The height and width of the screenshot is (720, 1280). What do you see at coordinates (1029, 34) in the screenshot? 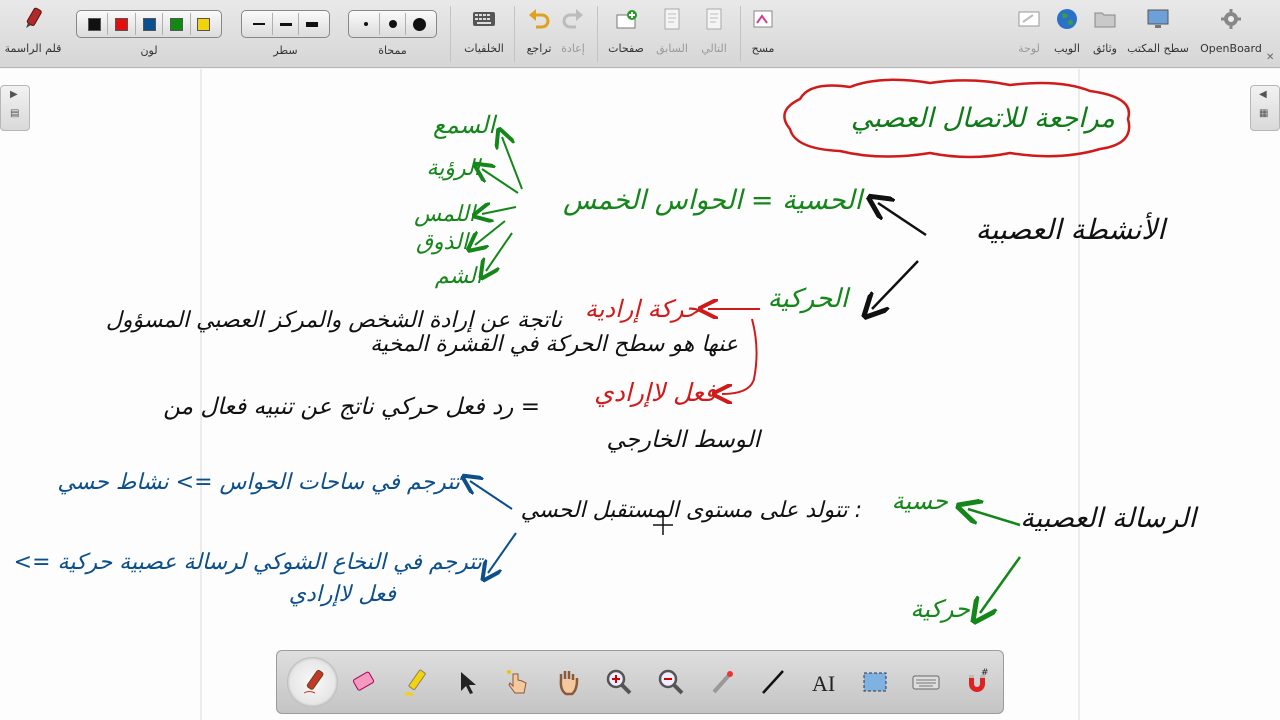
I see `board-button: لوحة` at bounding box center [1029, 34].